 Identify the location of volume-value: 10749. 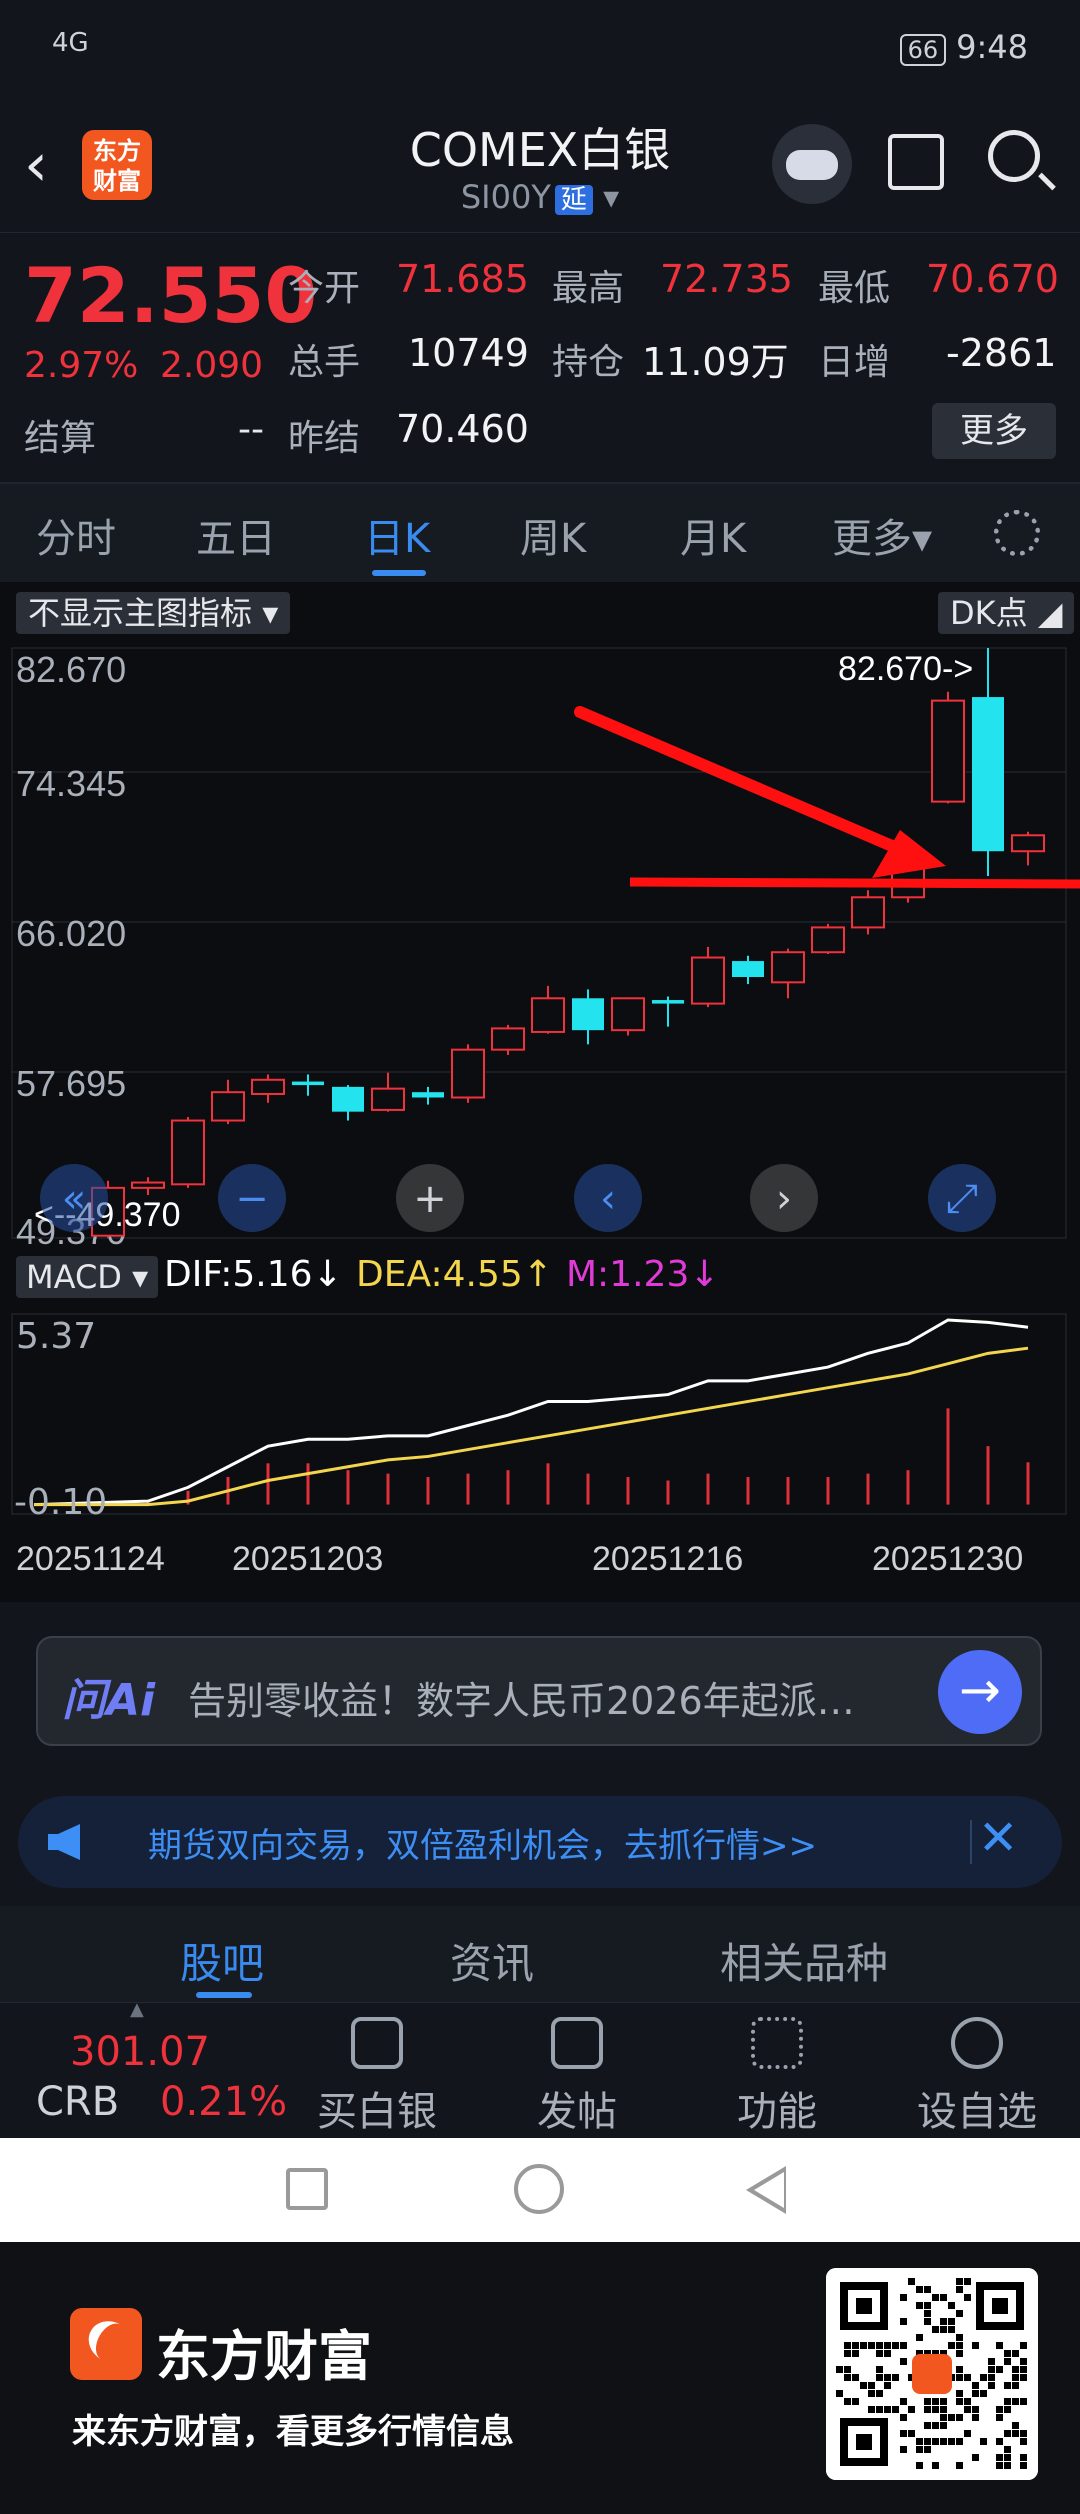
(468, 353).